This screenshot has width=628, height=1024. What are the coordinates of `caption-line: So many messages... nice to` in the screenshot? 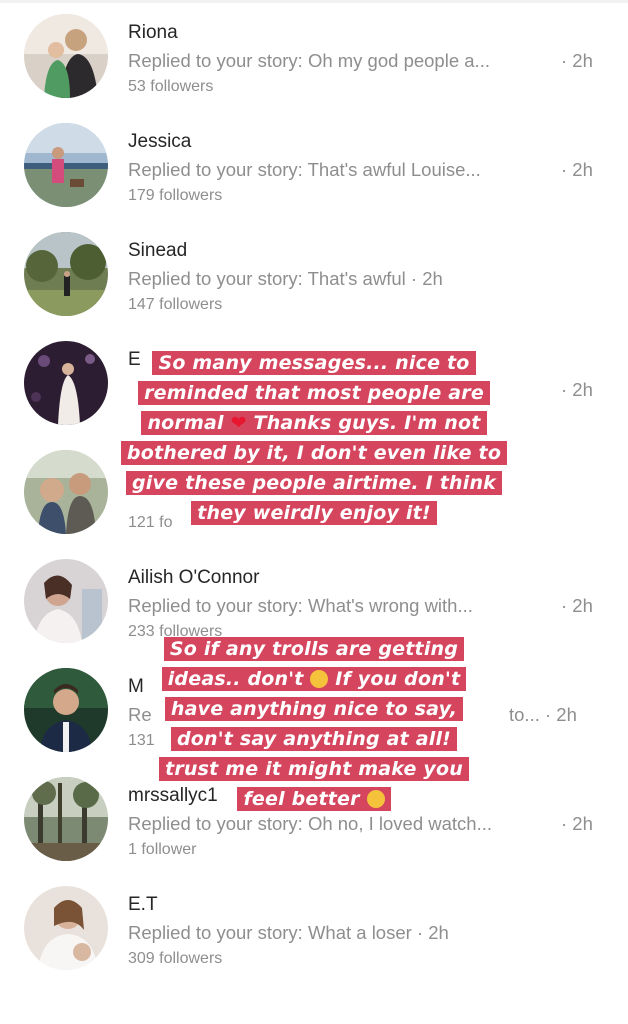 It's located at (314, 363).